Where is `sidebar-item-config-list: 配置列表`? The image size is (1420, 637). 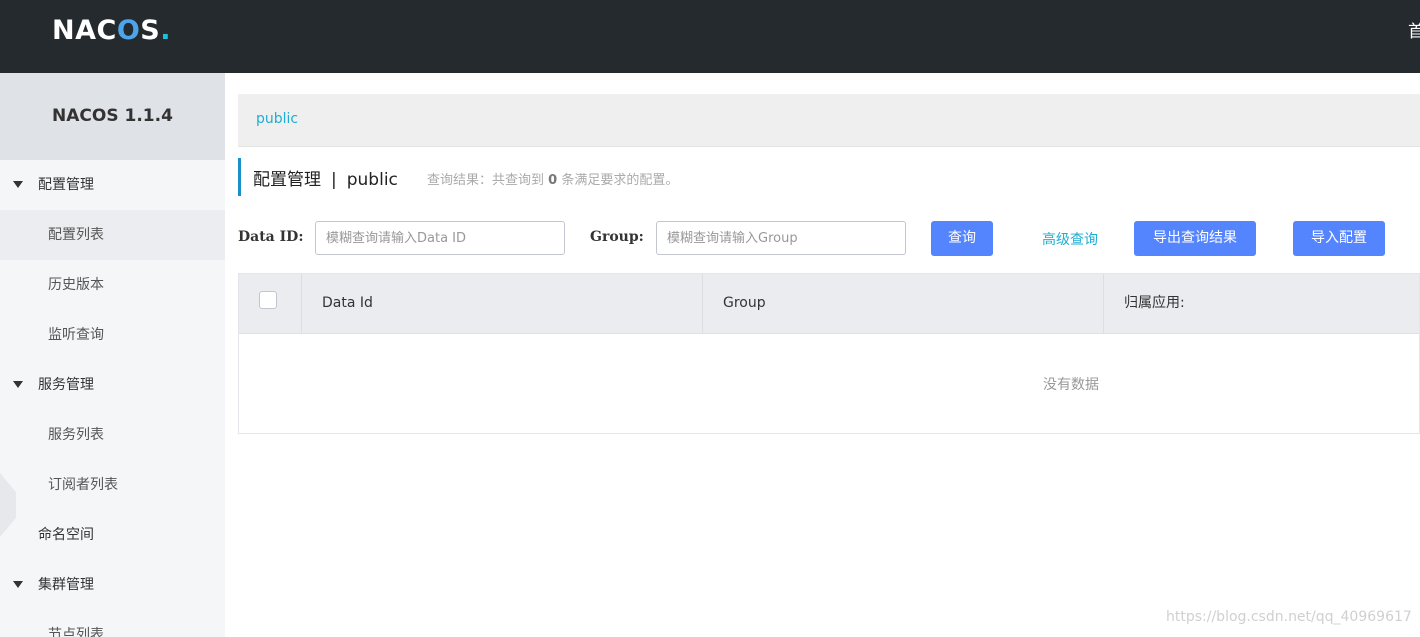
sidebar-item-config-list: 配置列表 is located at coordinates (112, 235).